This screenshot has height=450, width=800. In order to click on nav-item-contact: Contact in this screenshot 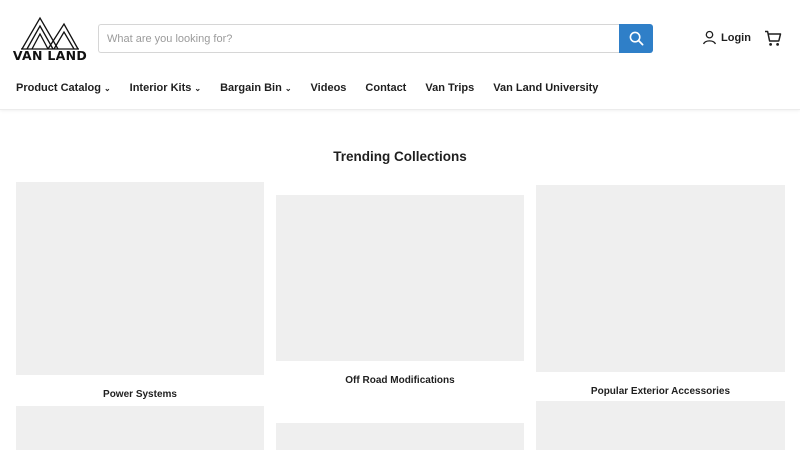, I will do `click(385, 88)`.